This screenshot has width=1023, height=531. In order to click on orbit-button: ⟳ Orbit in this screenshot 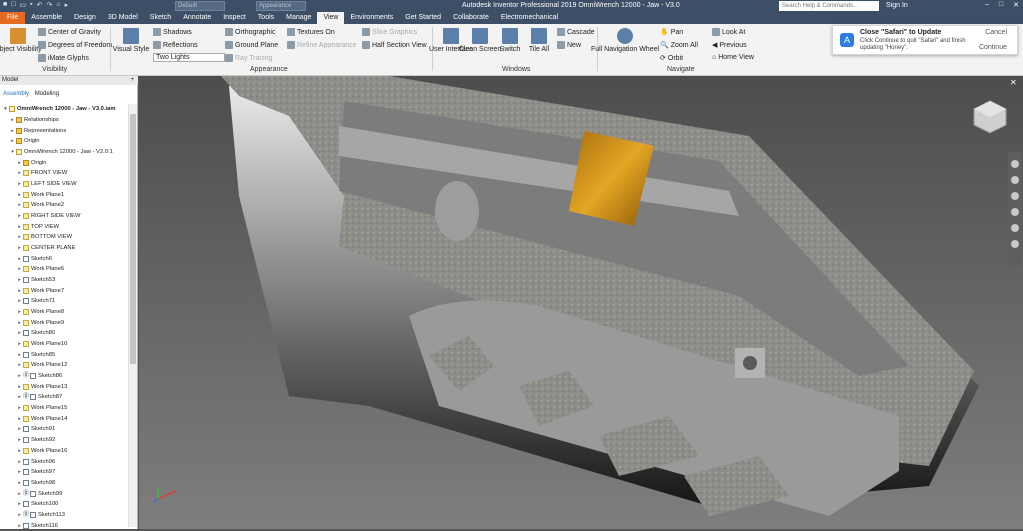, I will do `click(671, 58)`.